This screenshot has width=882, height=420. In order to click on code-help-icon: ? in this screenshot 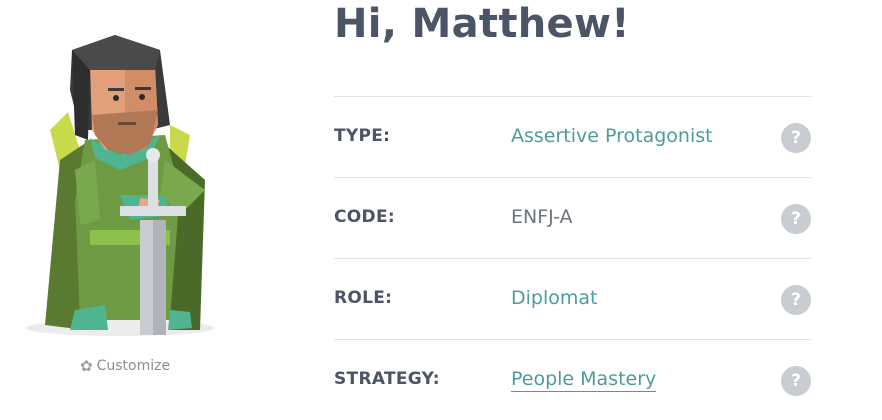, I will do `click(796, 219)`.